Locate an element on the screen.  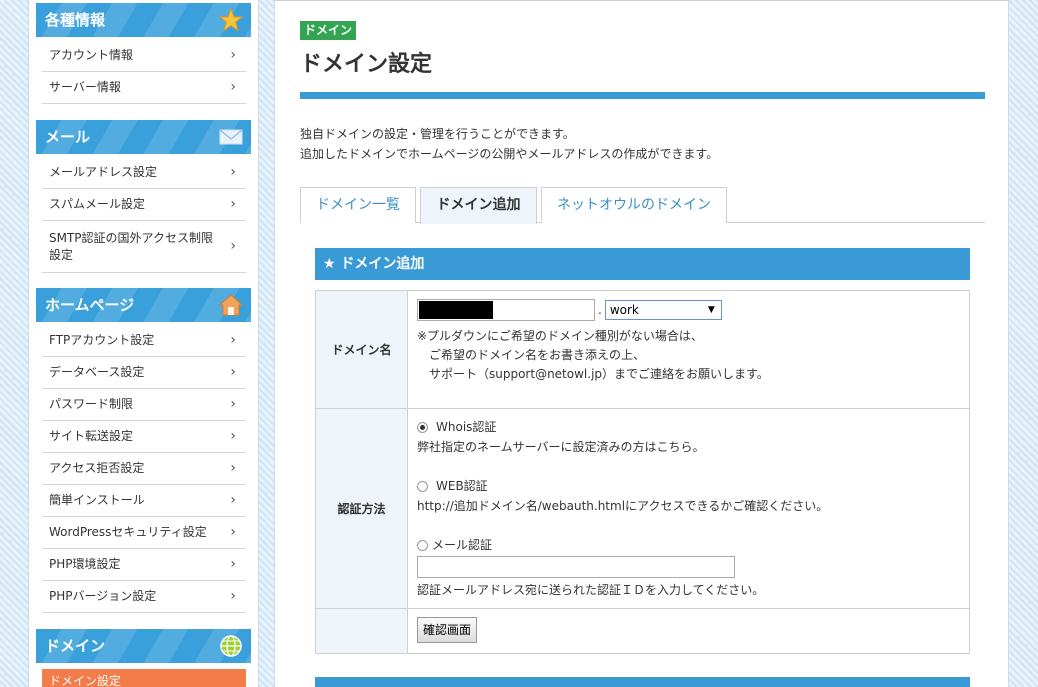
sidebar-heading-homepage: ホームページ is located at coordinates (143, 305).